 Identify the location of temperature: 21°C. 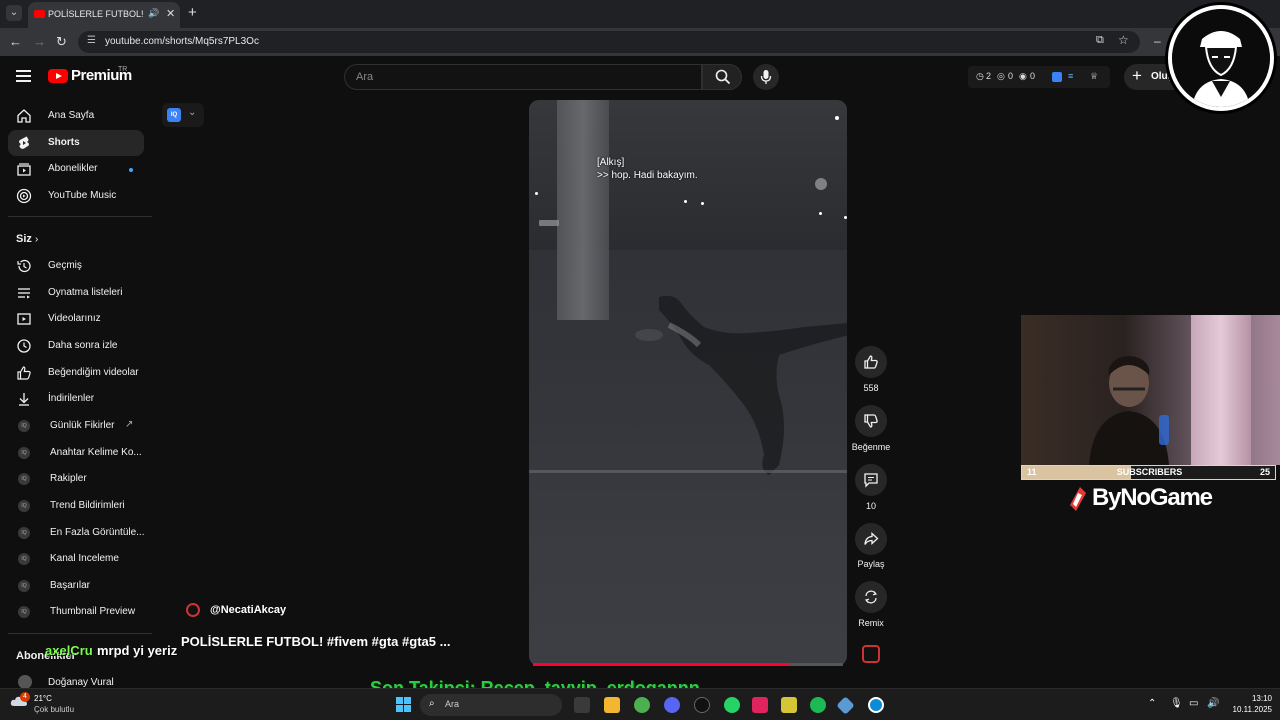
(43, 698).